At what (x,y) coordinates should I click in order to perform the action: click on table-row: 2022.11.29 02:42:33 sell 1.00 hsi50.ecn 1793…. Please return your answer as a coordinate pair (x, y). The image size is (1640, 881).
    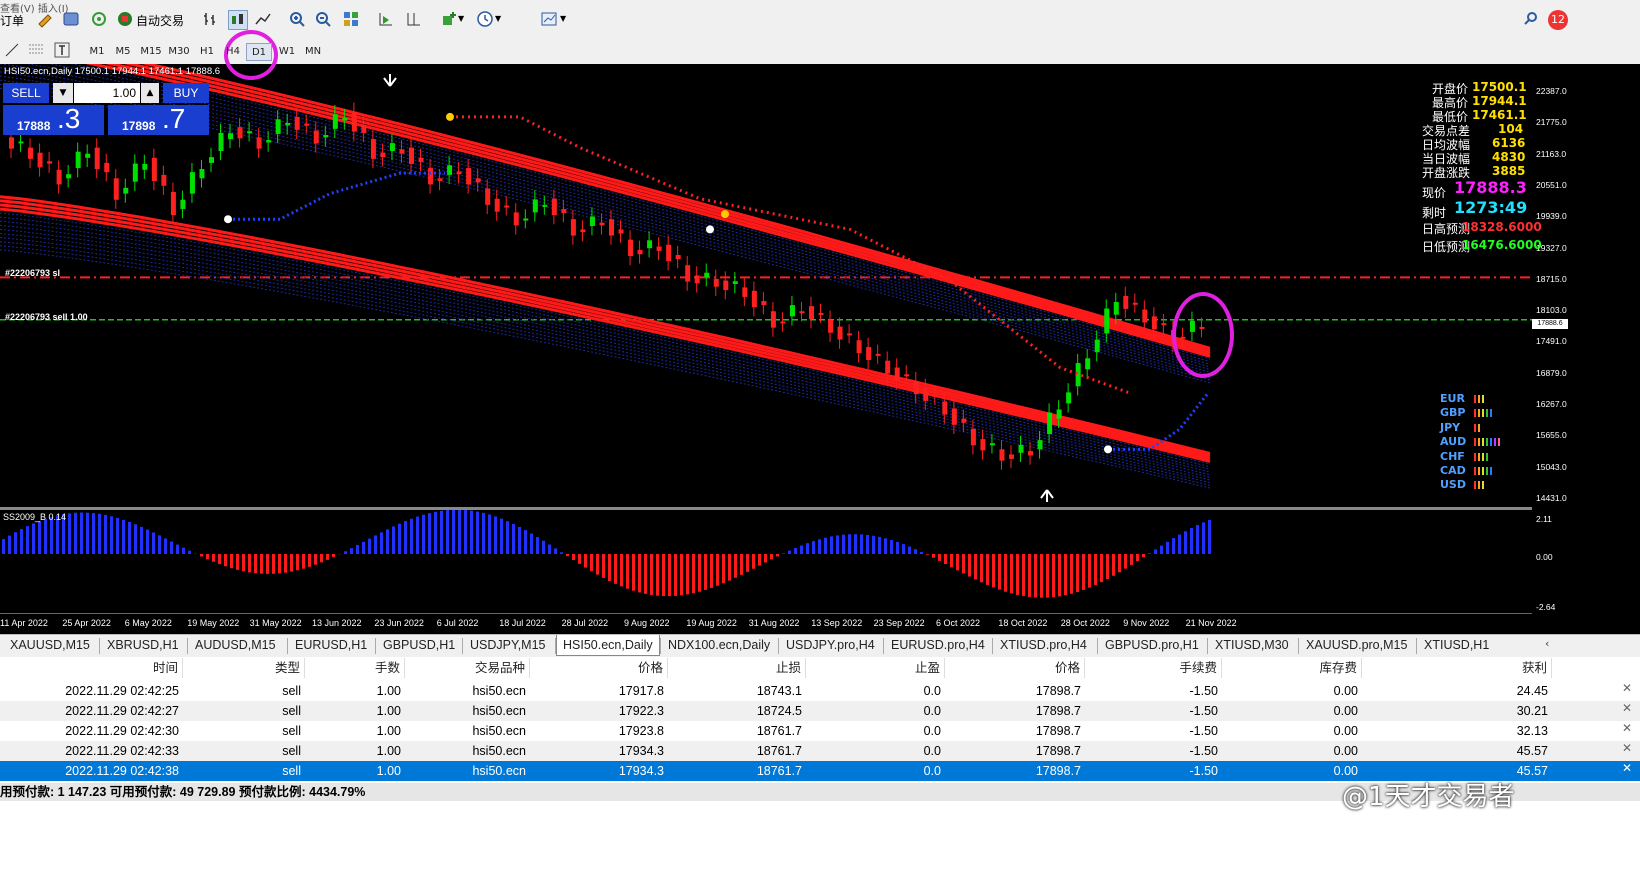
    Looking at the image, I should click on (820, 751).